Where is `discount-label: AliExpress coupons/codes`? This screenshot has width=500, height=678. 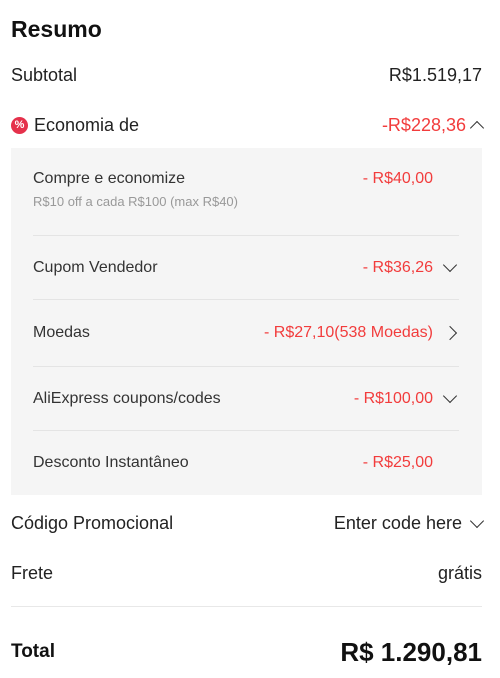
discount-label: AliExpress coupons/codes is located at coordinates (127, 398).